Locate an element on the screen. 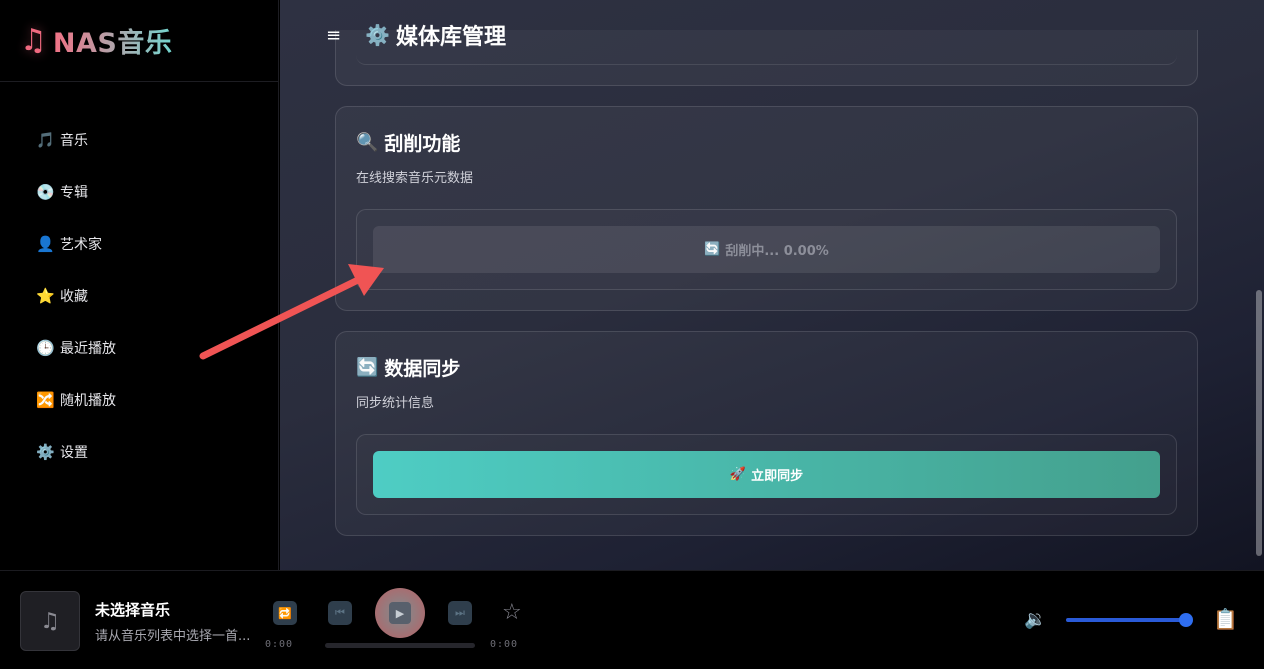 This screenshot has height=669, width=1264. scrape-title-text: 刮削功能 is located at coordinates (422, 144).